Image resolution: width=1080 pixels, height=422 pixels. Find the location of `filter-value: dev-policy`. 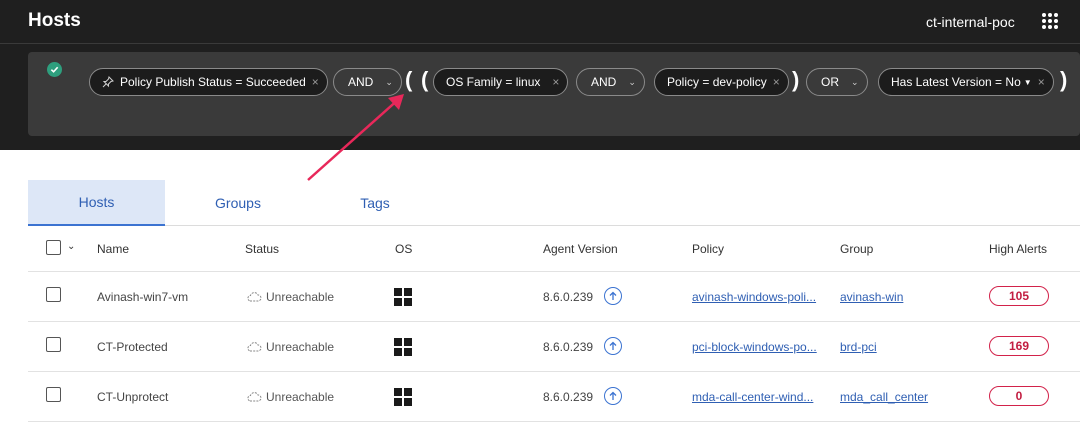

filter-value: dev-policy is located at coordinates (739, 82).